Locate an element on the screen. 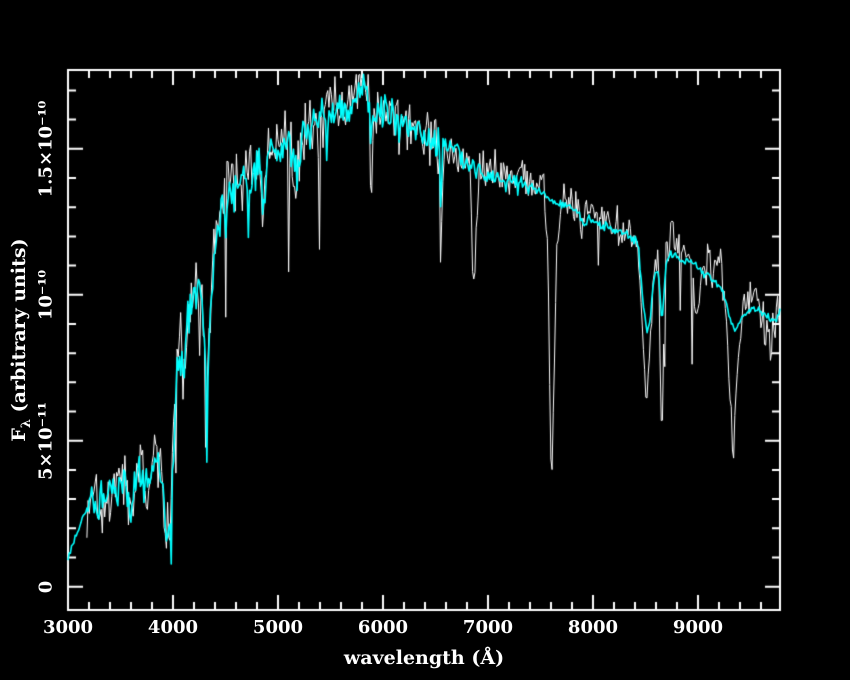  y-axis-symbol: F is located at coordinates (19, 435).